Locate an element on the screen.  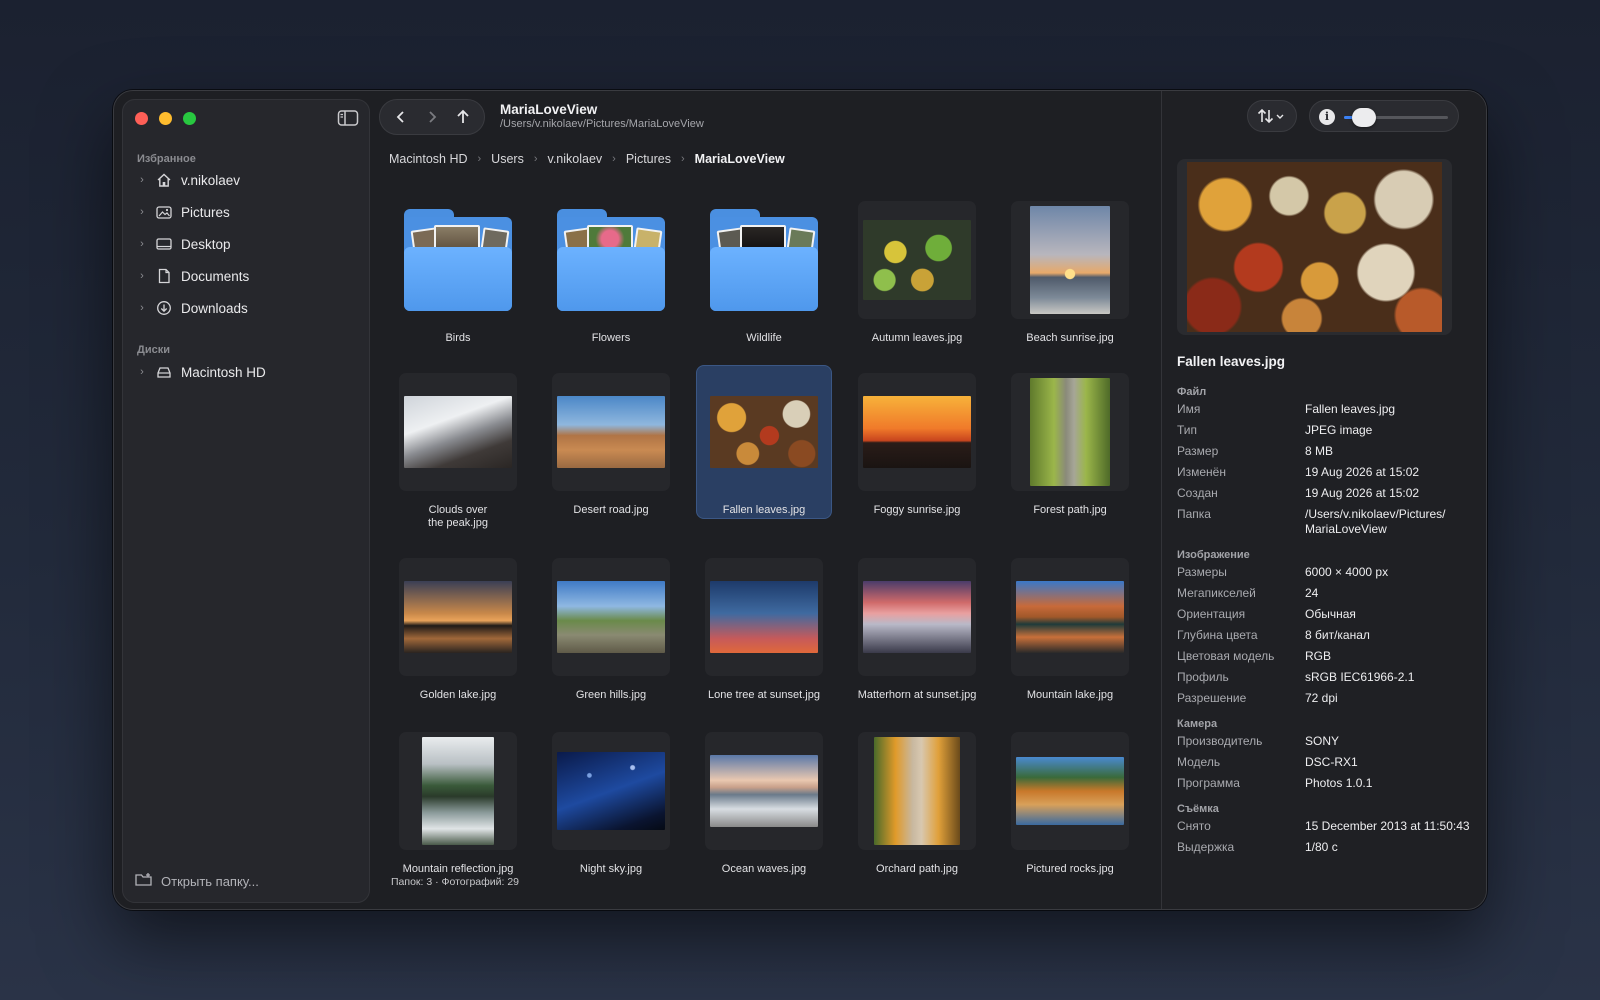
property-key: Изменён is located at coordinates (1201, 472).